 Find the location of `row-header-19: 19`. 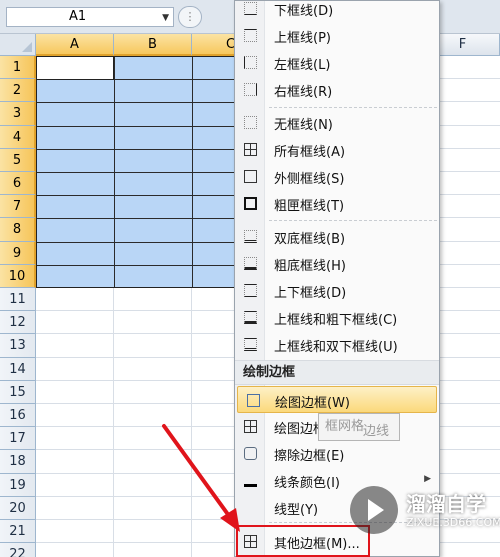

row-header-19: 19 is located at coordinates (18, 485).